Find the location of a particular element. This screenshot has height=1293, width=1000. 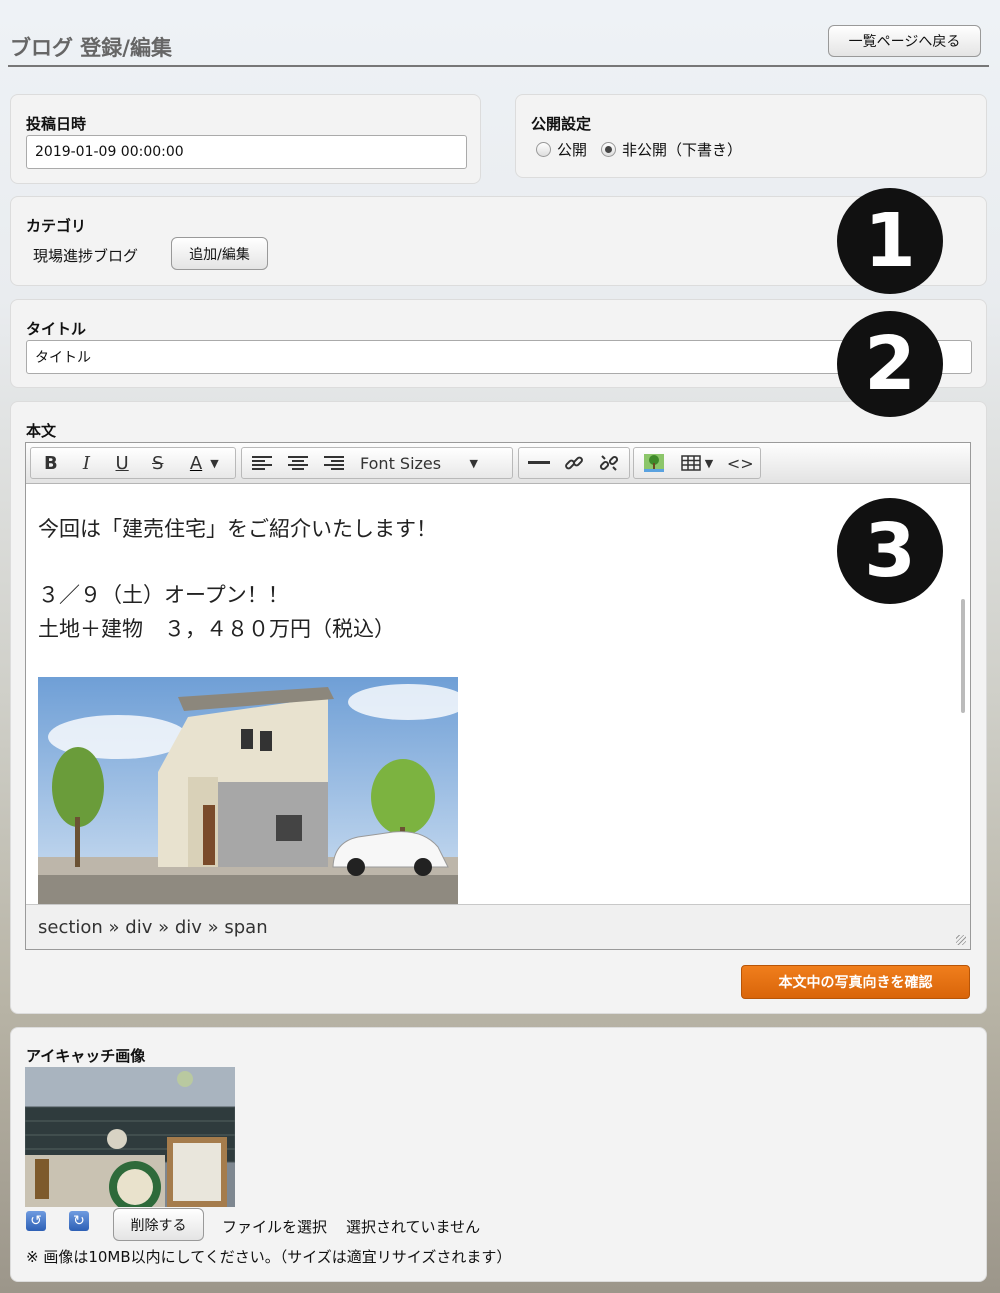

body-line-3: 土地＋建物 ３，４８０万円（税込） is located at coordinates (216, 629).